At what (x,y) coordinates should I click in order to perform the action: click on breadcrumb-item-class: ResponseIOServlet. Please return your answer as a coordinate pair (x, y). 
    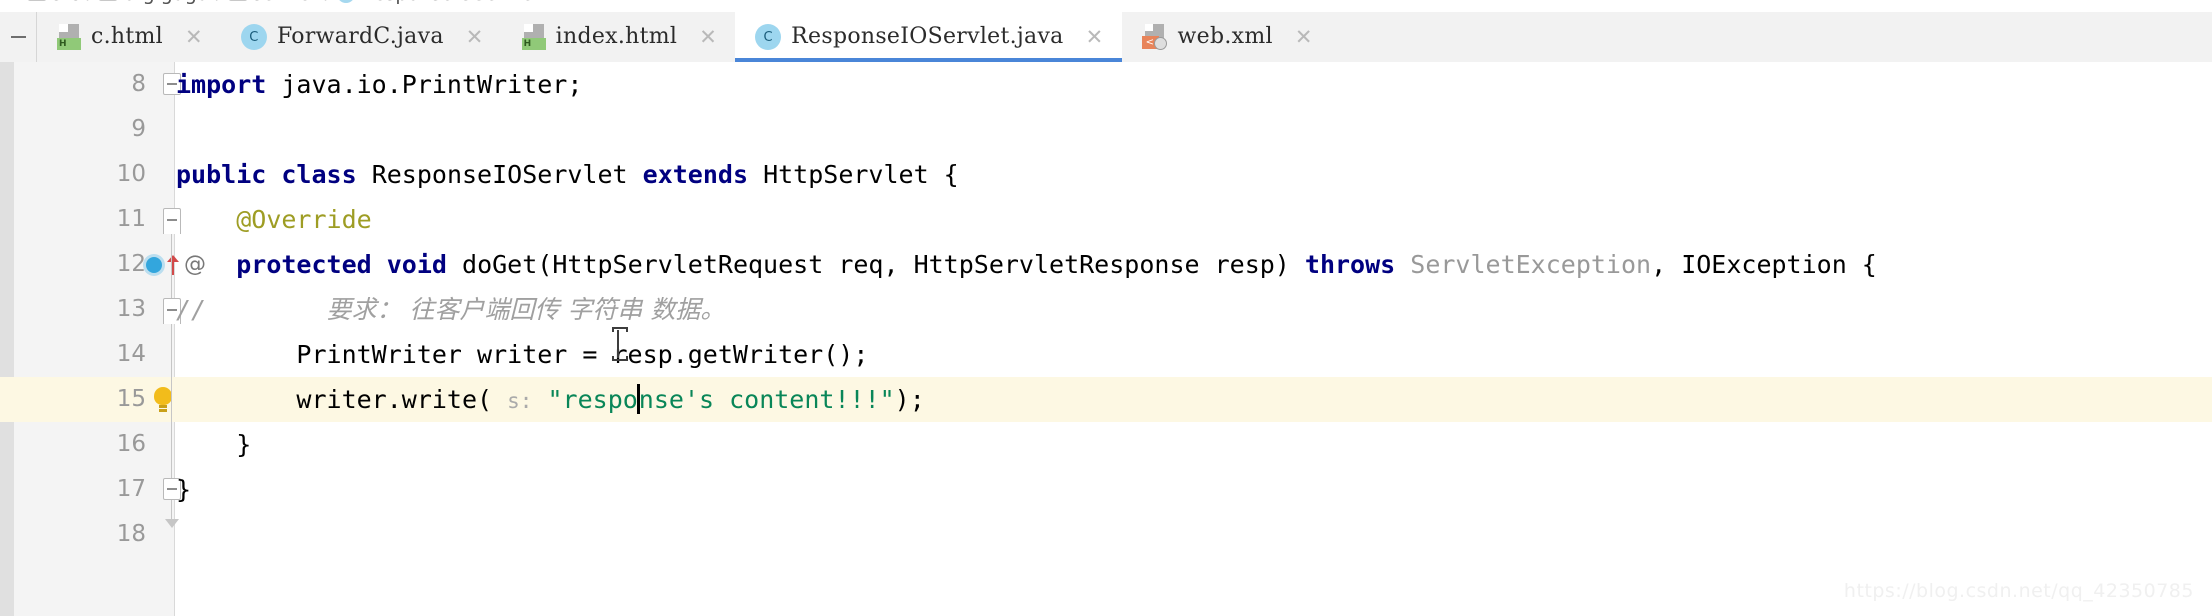
    Looking at the image, I should click on (438, 2).